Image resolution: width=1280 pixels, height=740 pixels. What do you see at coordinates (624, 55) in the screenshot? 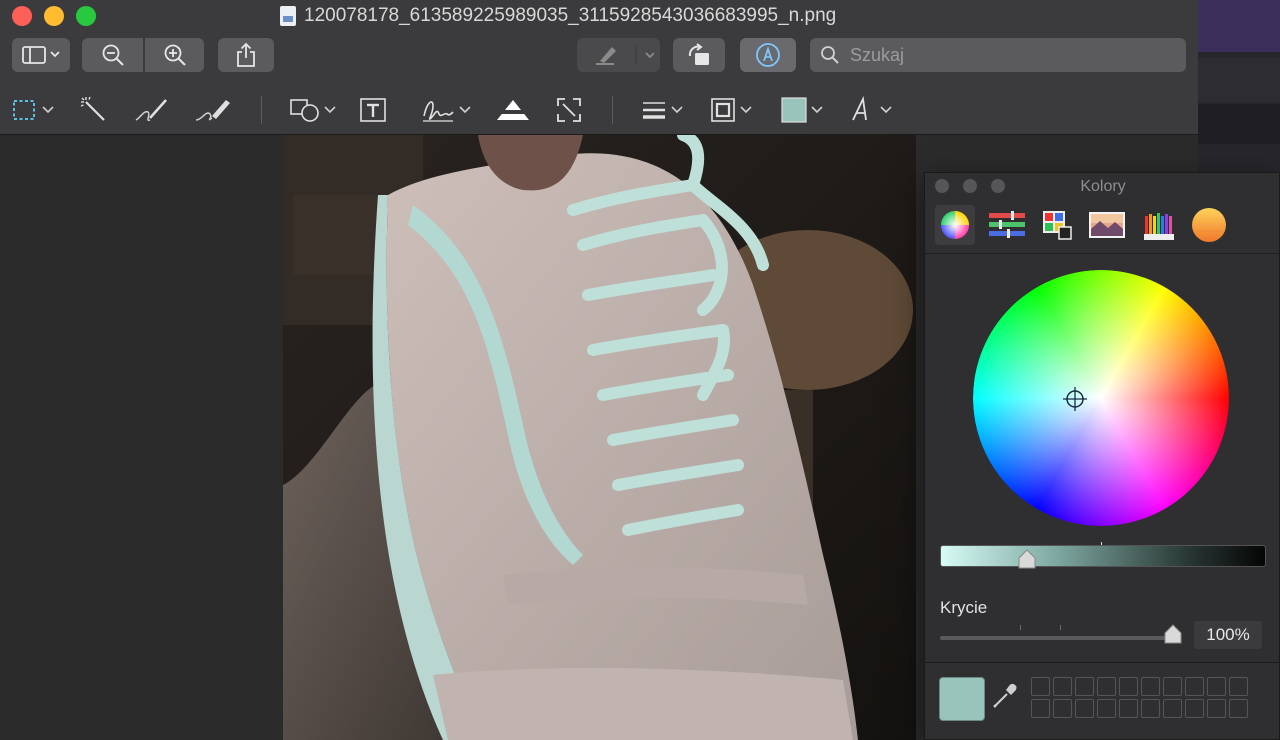
I see `pen-icon` at bounding box center [624, 55].